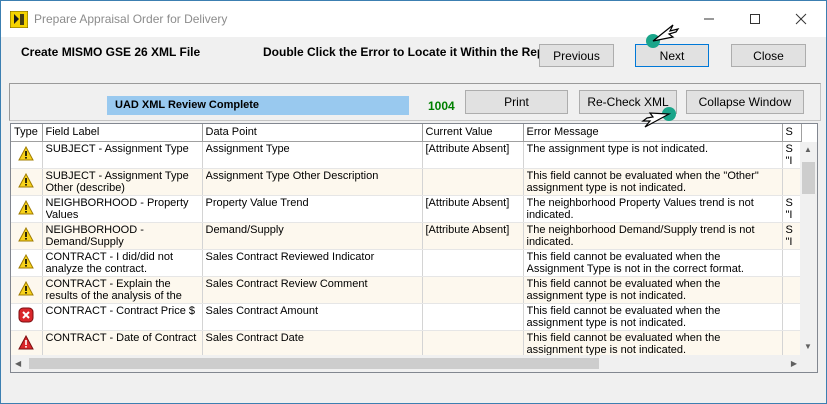  I want to click on error-count: 1004, so click(441, 106).